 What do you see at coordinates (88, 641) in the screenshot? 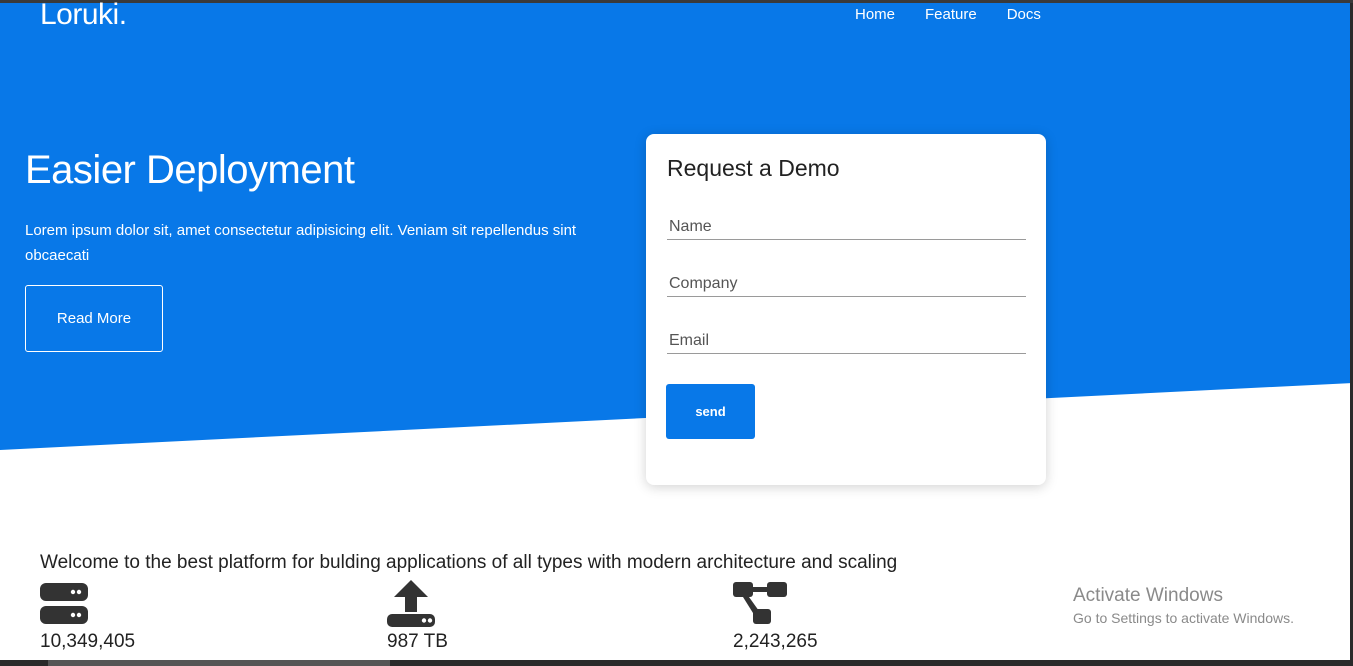
I see `stat-value: 10,349,405` at bounding box center [88, 641].